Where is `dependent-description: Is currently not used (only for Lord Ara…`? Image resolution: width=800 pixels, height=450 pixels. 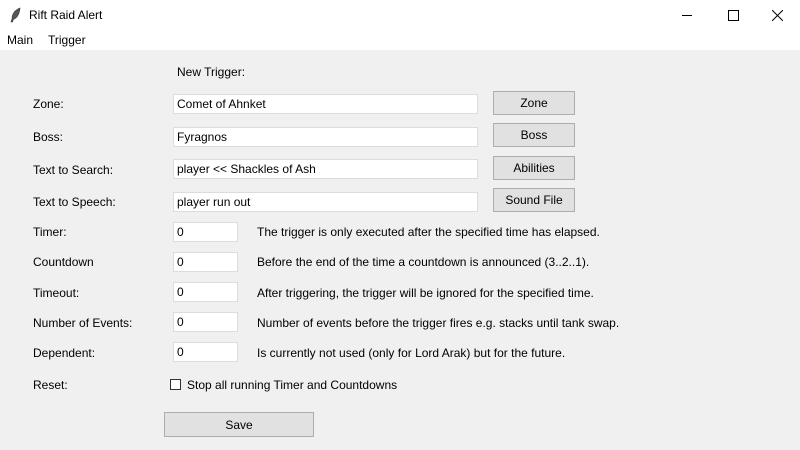
dependent-description: Is currently not used (only for Lord Ara… is located at coordinates (411, 353).